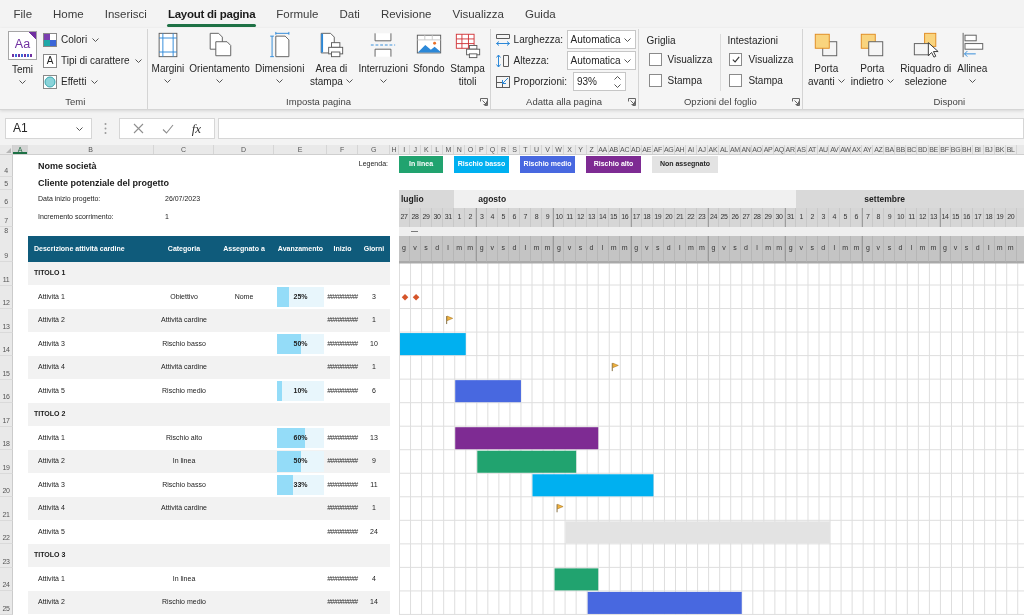  I want to click on ribbon-button: Aa Temi, so click(22, 56).